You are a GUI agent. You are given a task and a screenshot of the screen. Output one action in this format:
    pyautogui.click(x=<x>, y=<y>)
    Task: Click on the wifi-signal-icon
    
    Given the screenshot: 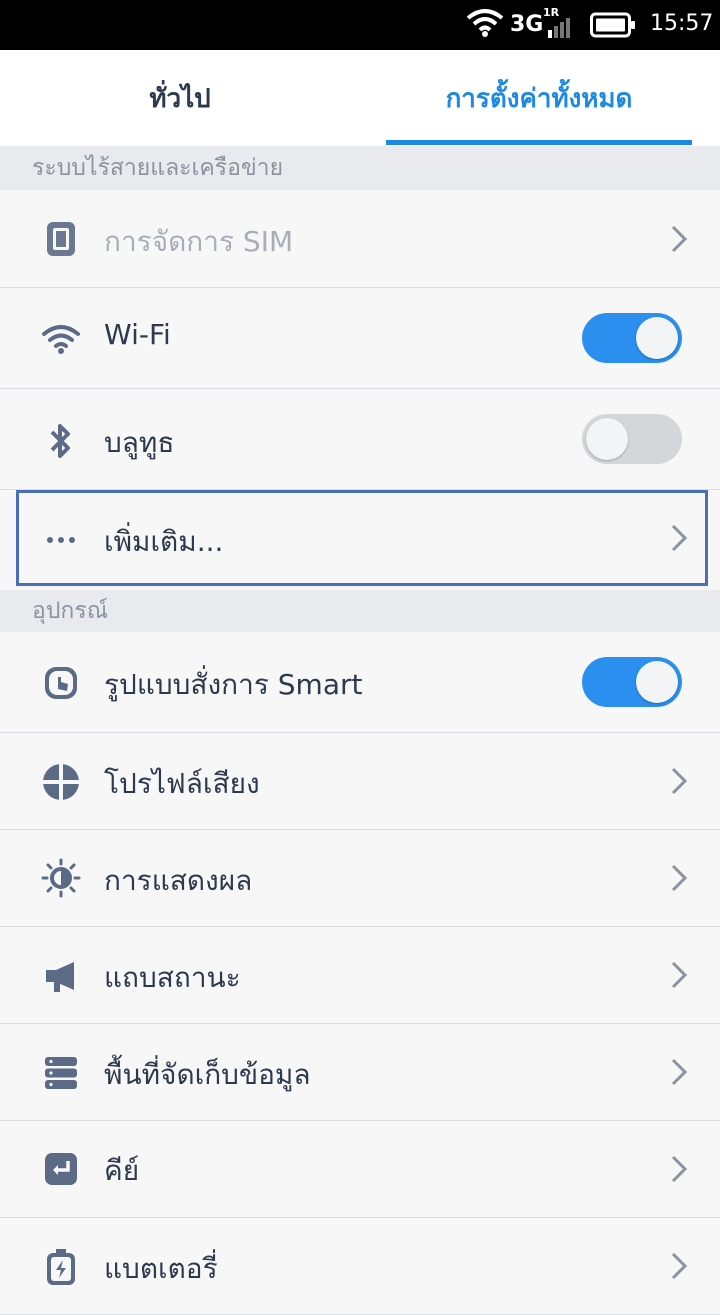 What is the action you would take?
    pyautogui.click(x=485, y=23)
    